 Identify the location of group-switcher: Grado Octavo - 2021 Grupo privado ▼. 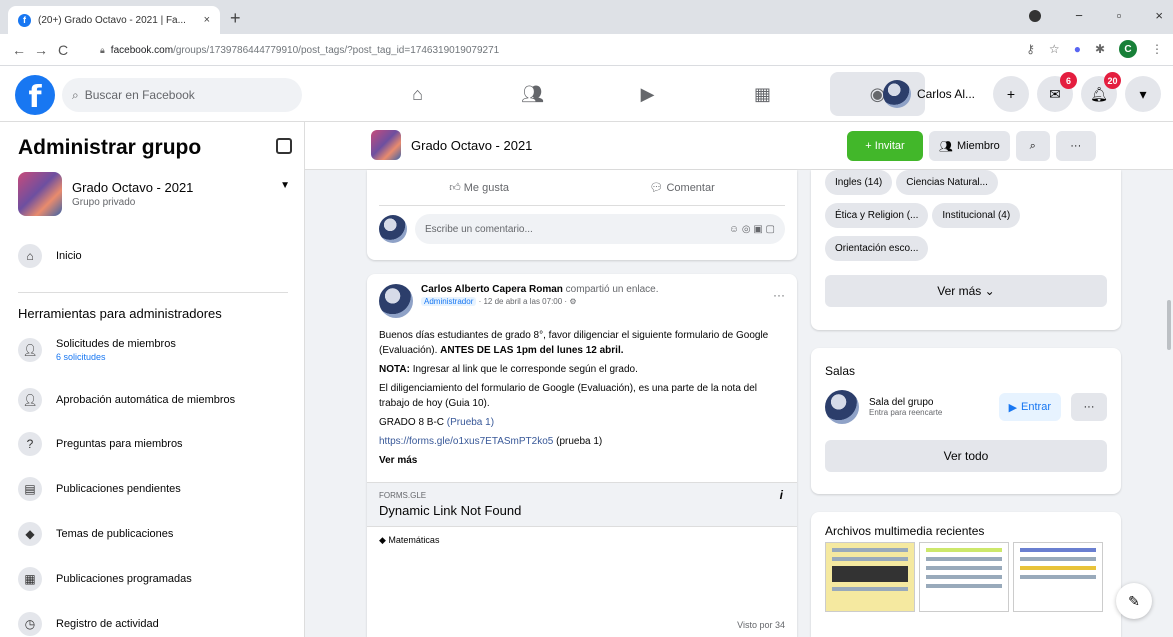
(158, 194).